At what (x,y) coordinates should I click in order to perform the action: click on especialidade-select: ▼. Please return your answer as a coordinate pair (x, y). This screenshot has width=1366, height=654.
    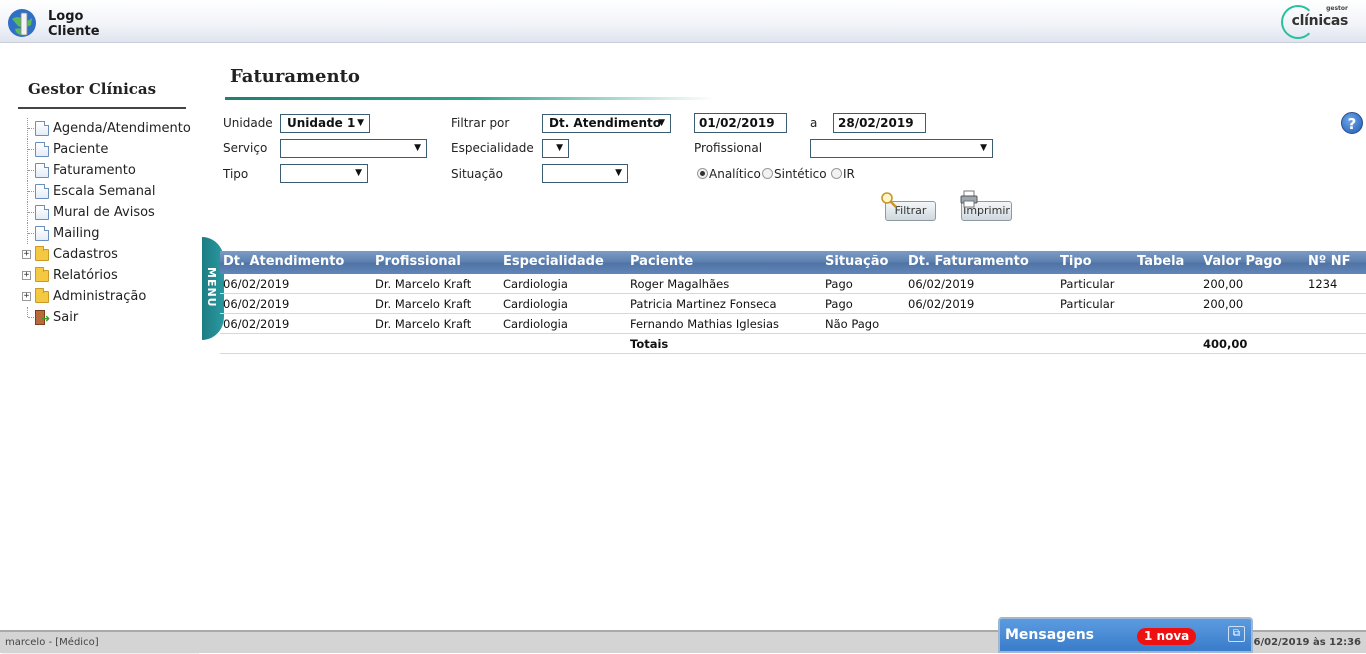
    Looking at the image, I should click on (555, 148).